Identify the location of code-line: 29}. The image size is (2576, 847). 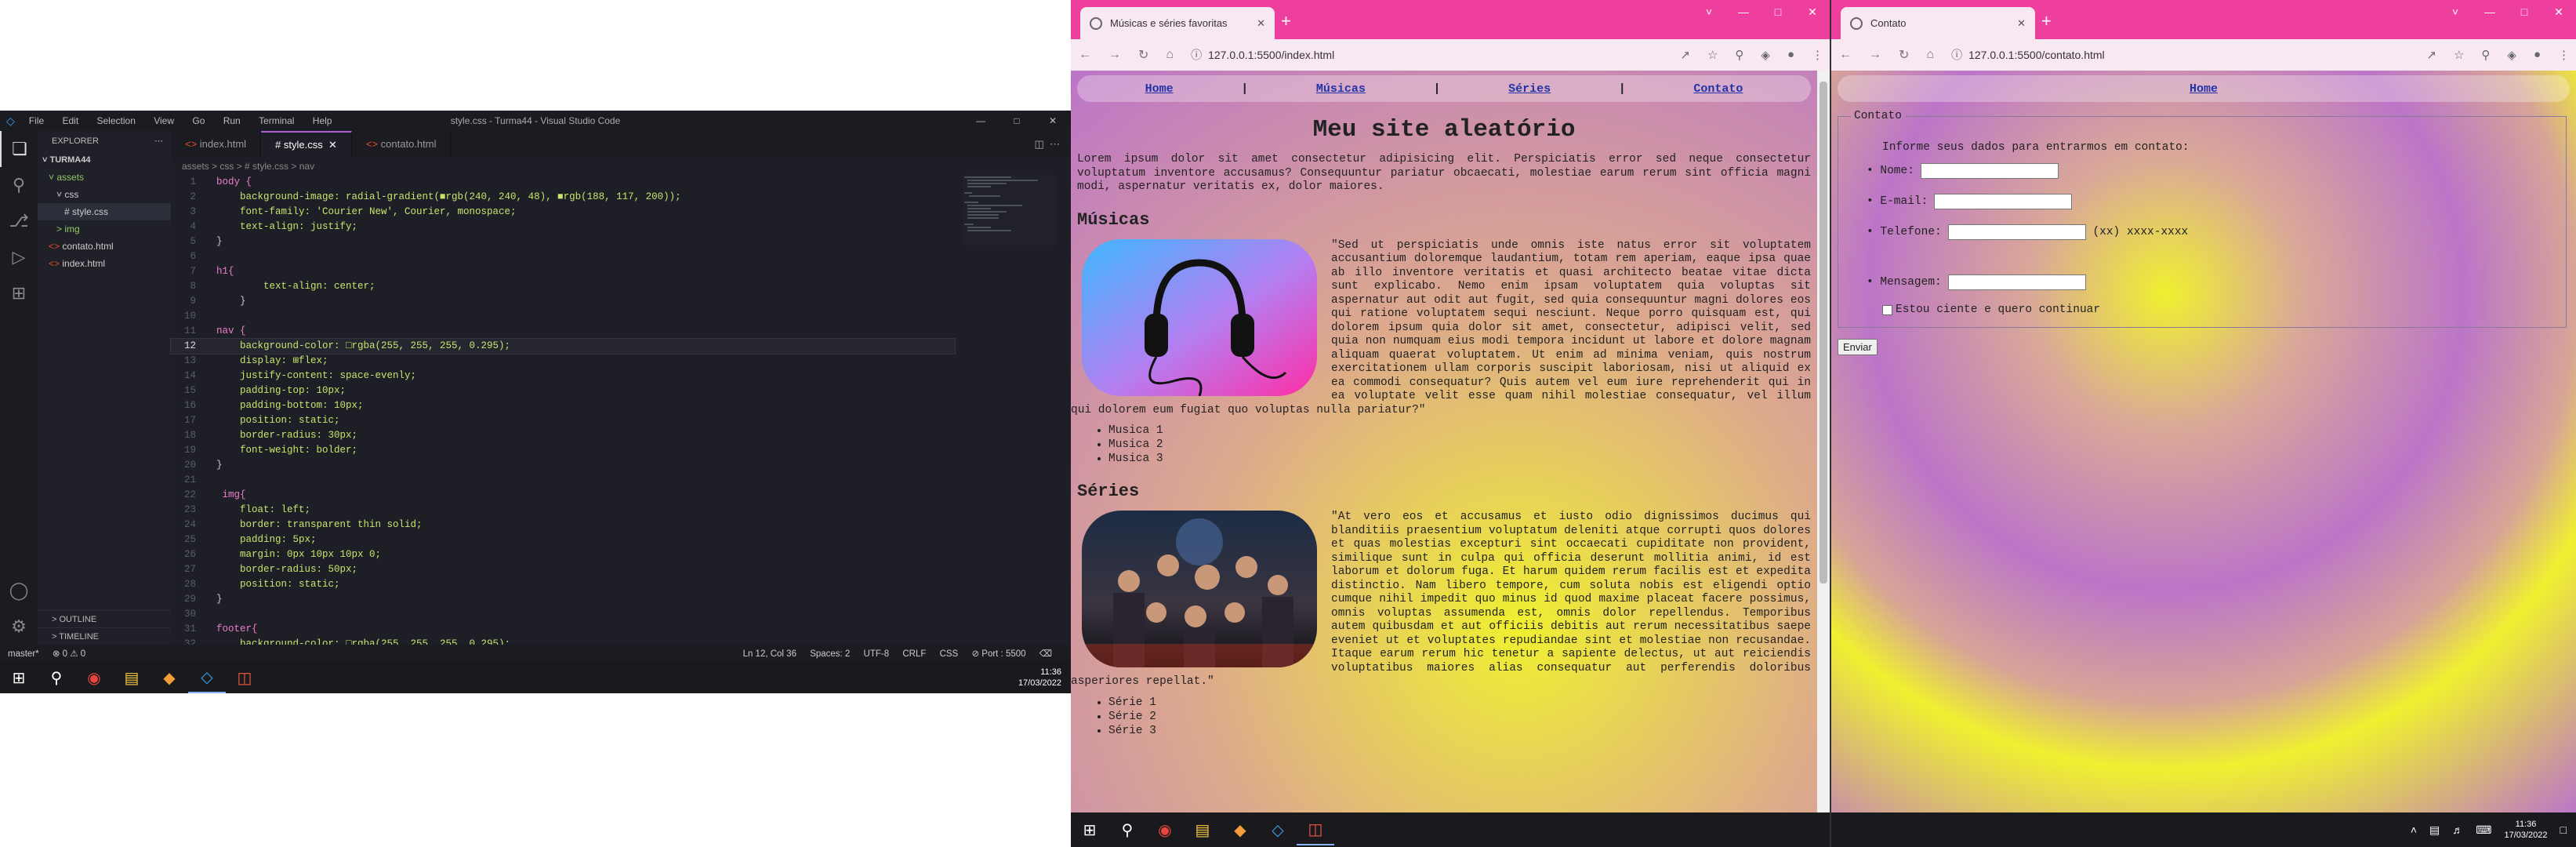
(563, 599).